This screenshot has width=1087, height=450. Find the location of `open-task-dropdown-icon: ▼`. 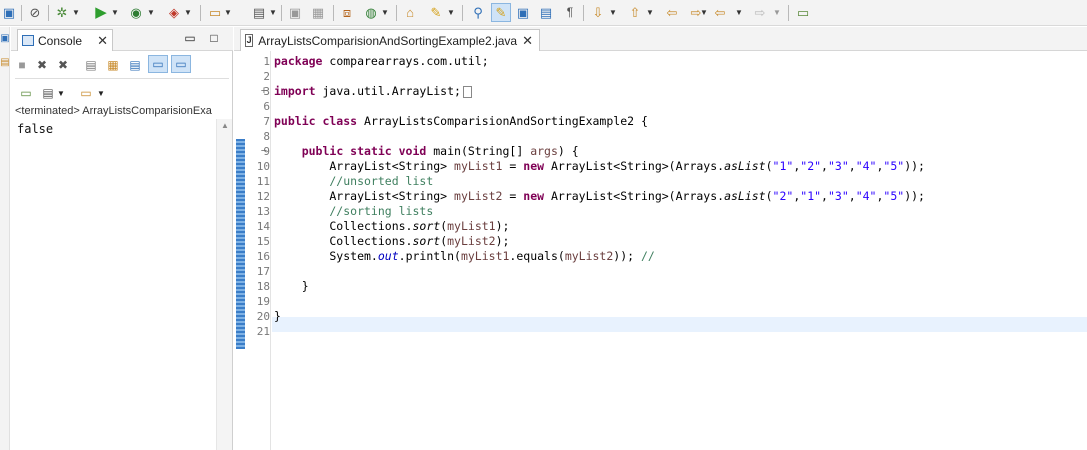

open-task-dropdown-icon: ▼ is located at coordinates (451, 12).